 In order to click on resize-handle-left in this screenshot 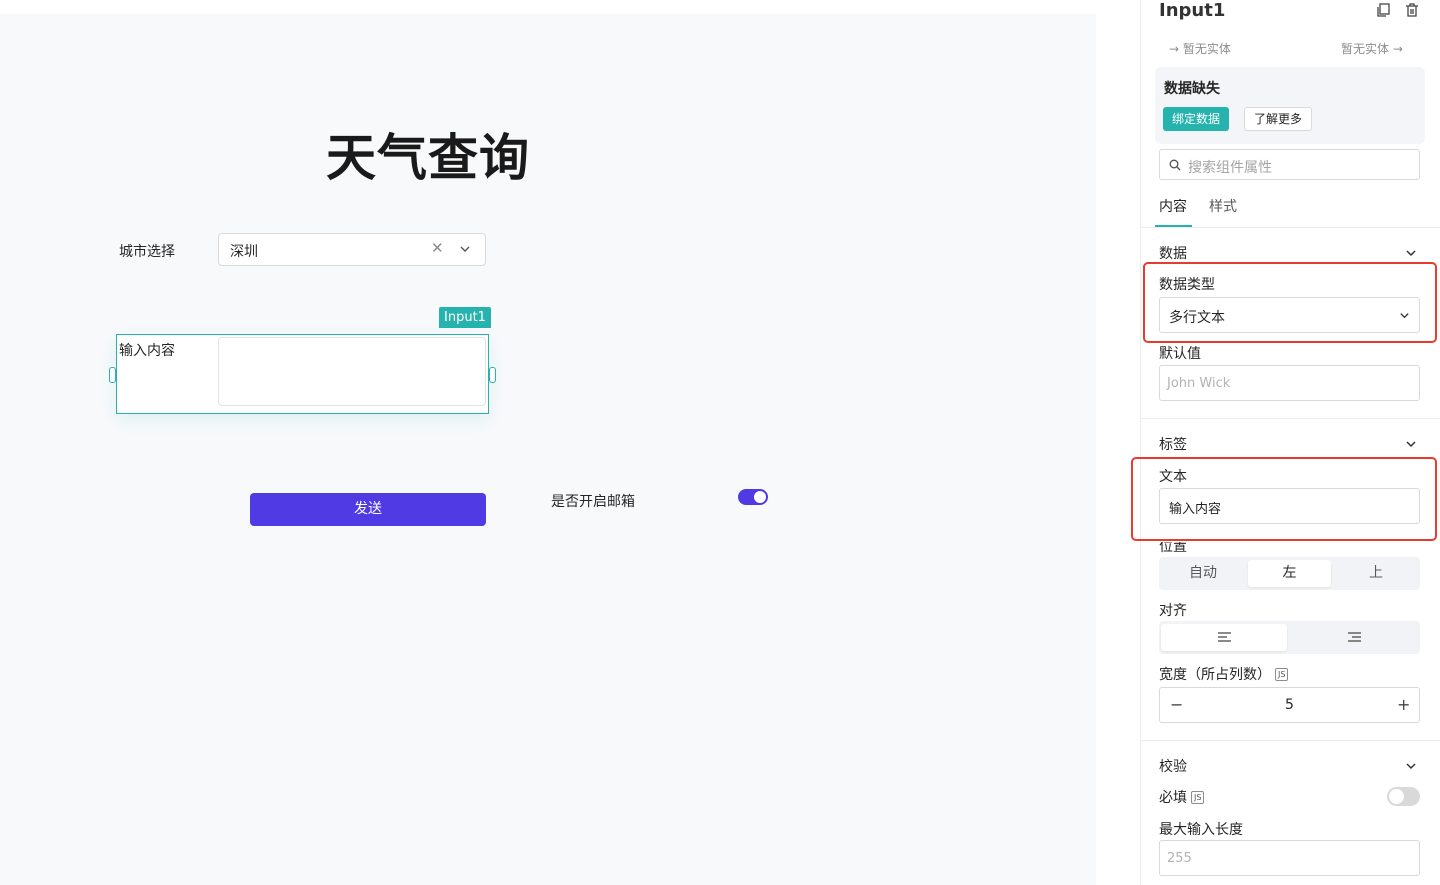, I will do `click(112, 375)`.